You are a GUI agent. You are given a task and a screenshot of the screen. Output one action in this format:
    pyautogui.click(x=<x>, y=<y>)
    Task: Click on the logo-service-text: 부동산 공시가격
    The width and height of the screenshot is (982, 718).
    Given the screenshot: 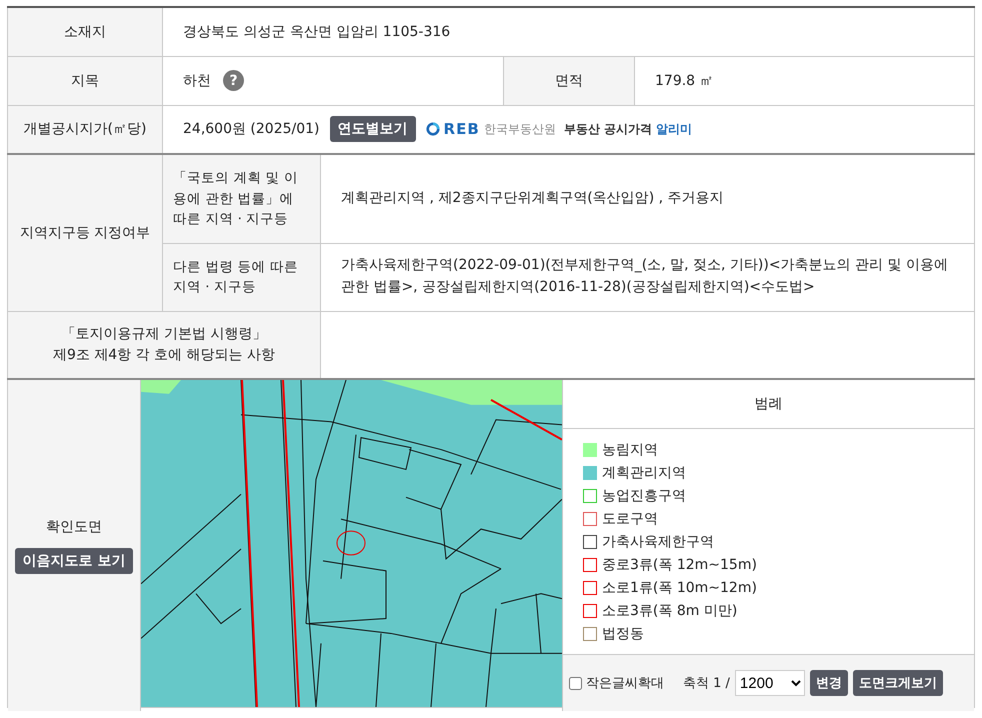 What is the action you would take?
    pyautogui.click(x=608, y=129)
    